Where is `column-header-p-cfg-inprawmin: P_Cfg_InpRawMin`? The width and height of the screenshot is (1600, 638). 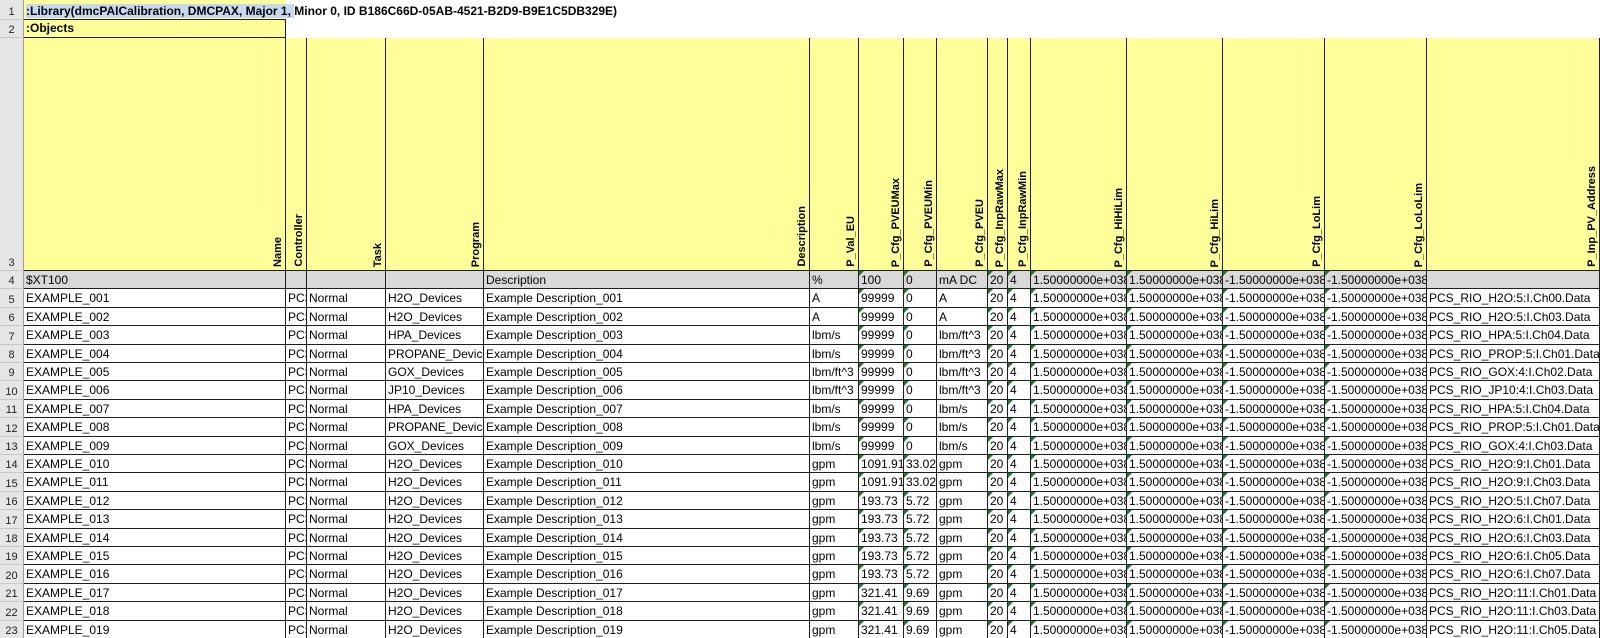 column-header-p-cfg-inprawmin: P_Cfg_InpRawMin is located at coordinates (1019, 154).